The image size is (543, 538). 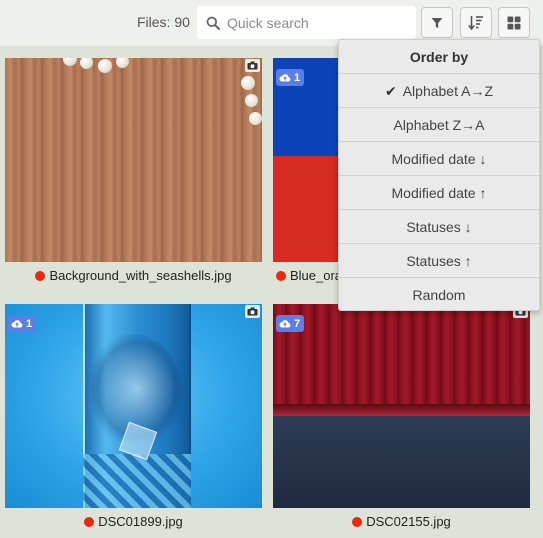 I want to click on order-option-alphabet-asc: ✔ Alphabet A→Z, so click(x=439, y=91).